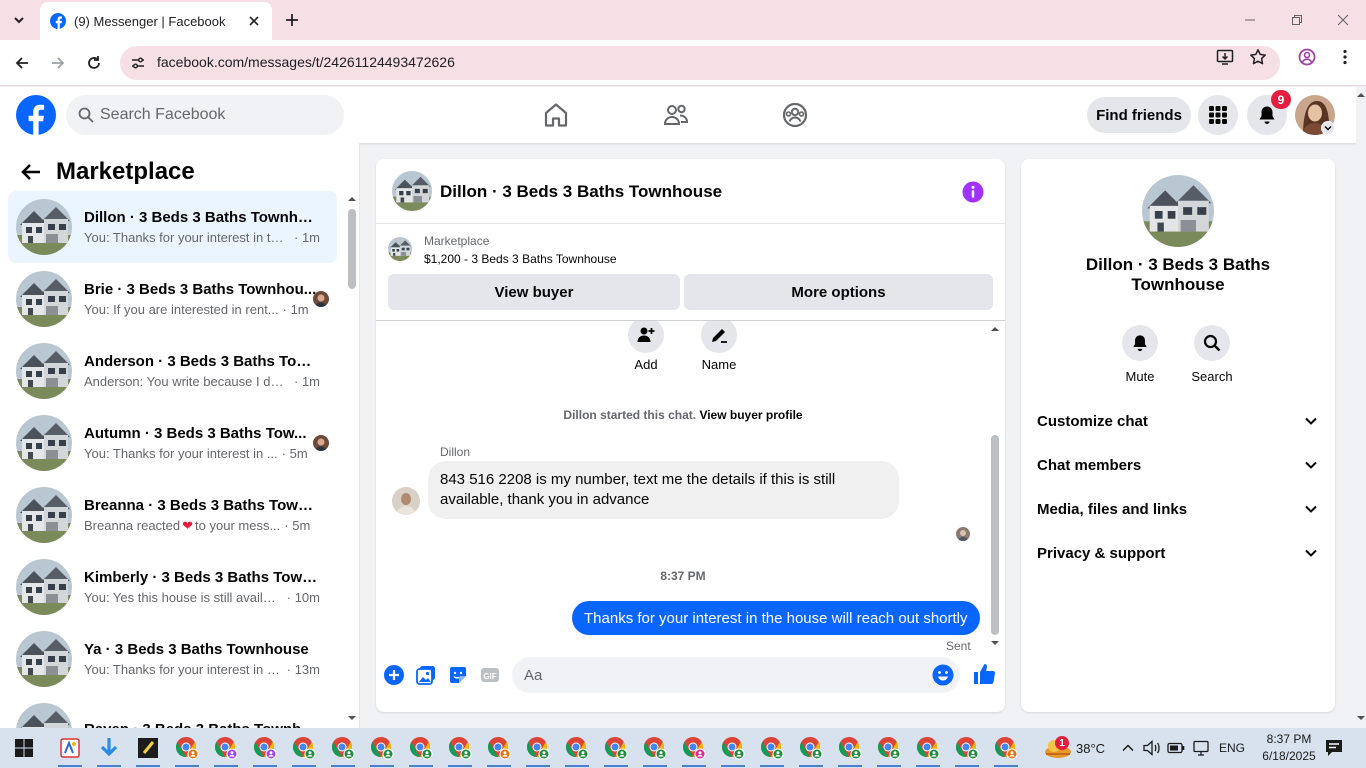  Describe the element at coordinates (750, 415) in the screenshot. I see `view-buyer-profile-link: View buyer profile` at that location.